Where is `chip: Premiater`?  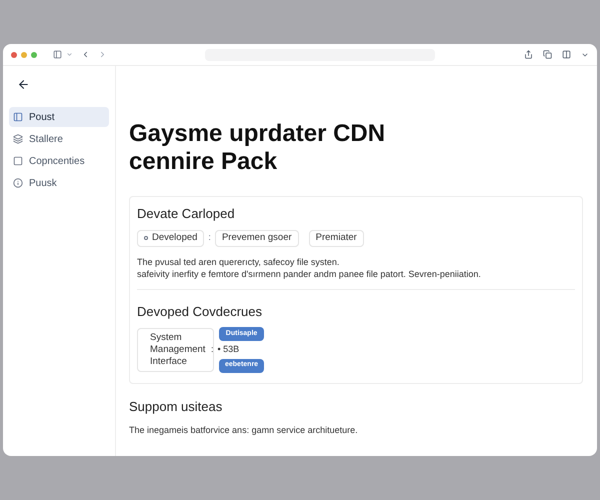 chip: Premiater is located at coordinates (336, 238).